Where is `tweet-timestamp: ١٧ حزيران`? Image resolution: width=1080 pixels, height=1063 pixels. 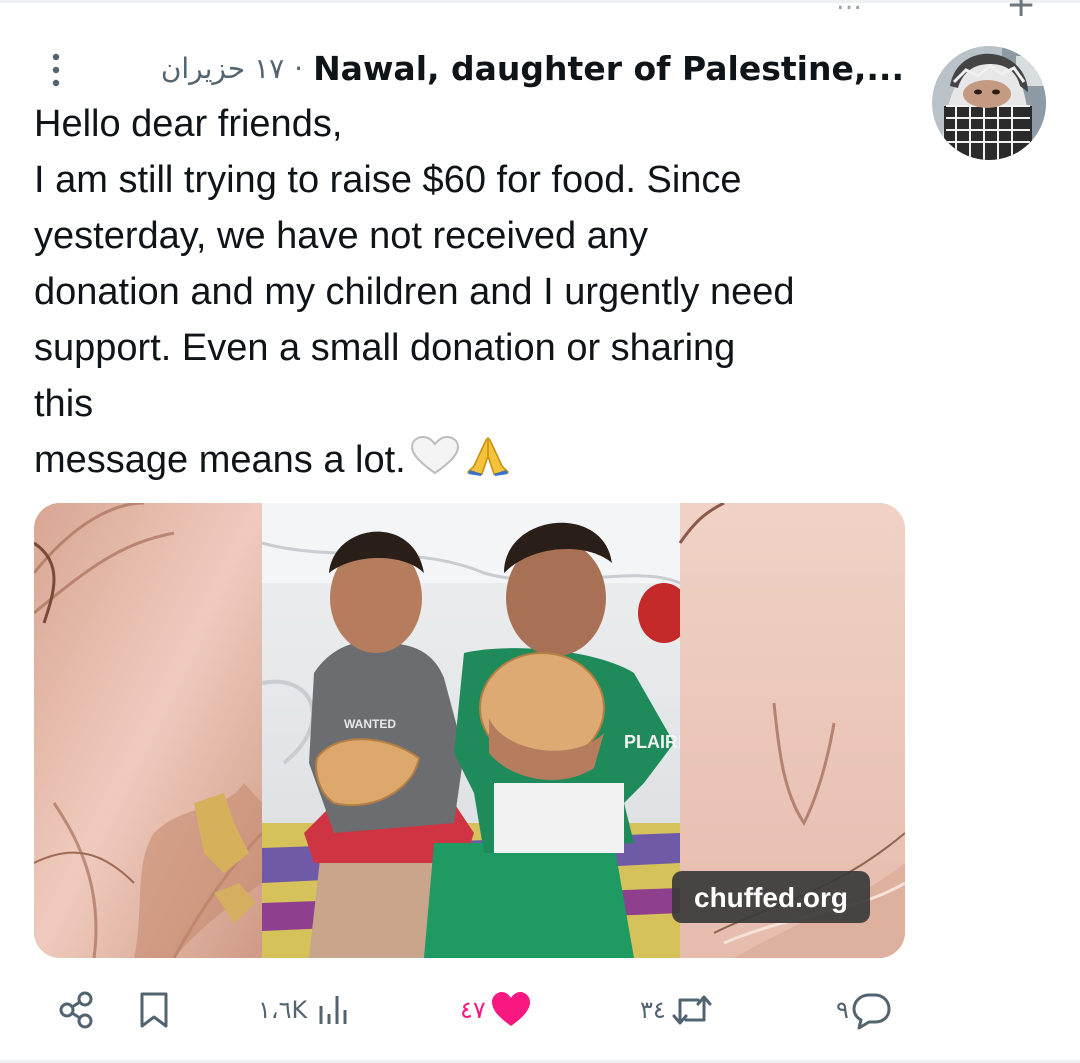
tweet-timestamp: ١٧ حزيران is located at coordinates (222, 68).